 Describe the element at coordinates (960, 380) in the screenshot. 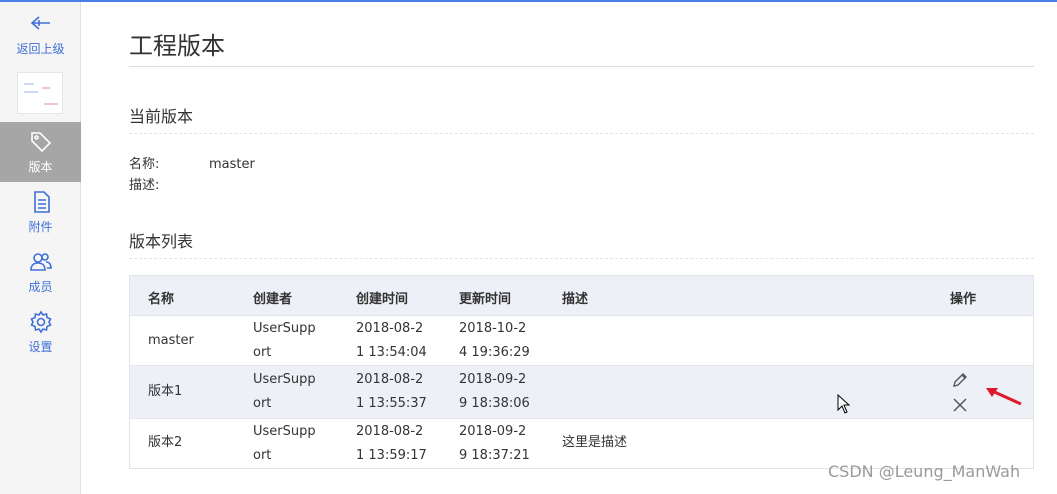

I see `edit-icon` at that location.